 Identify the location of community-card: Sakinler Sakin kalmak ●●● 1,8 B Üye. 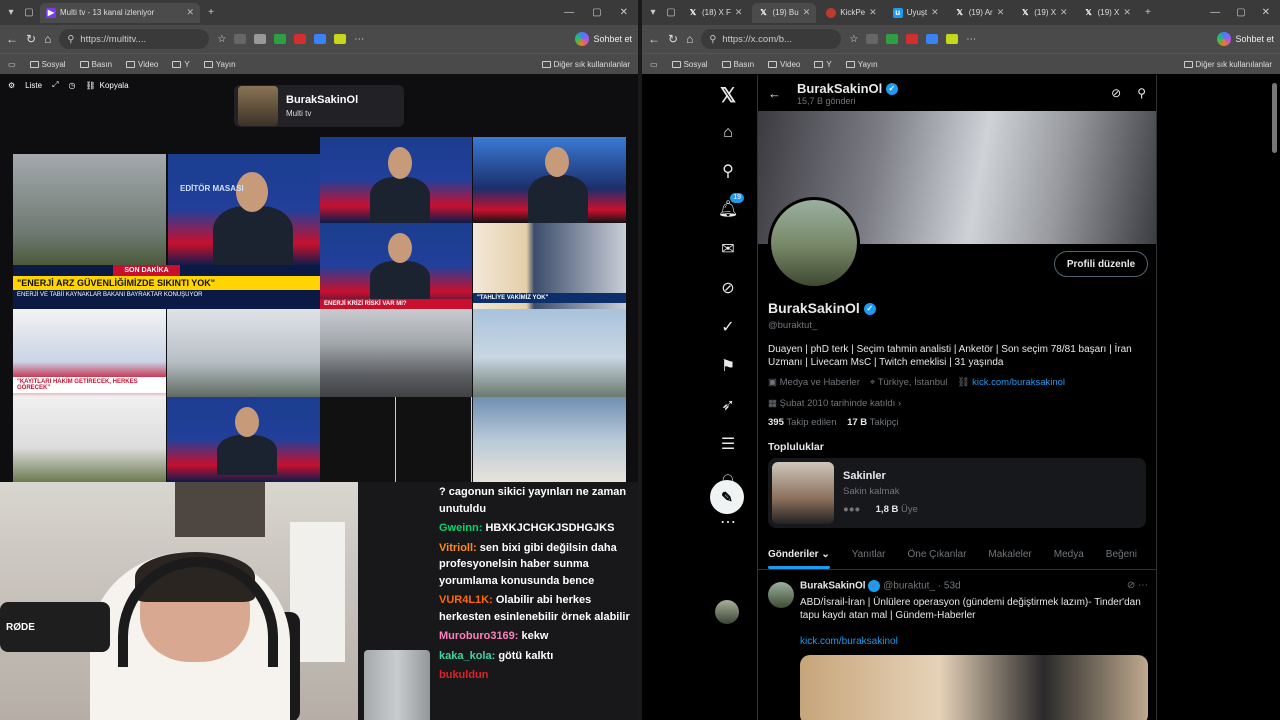
(957, 493).